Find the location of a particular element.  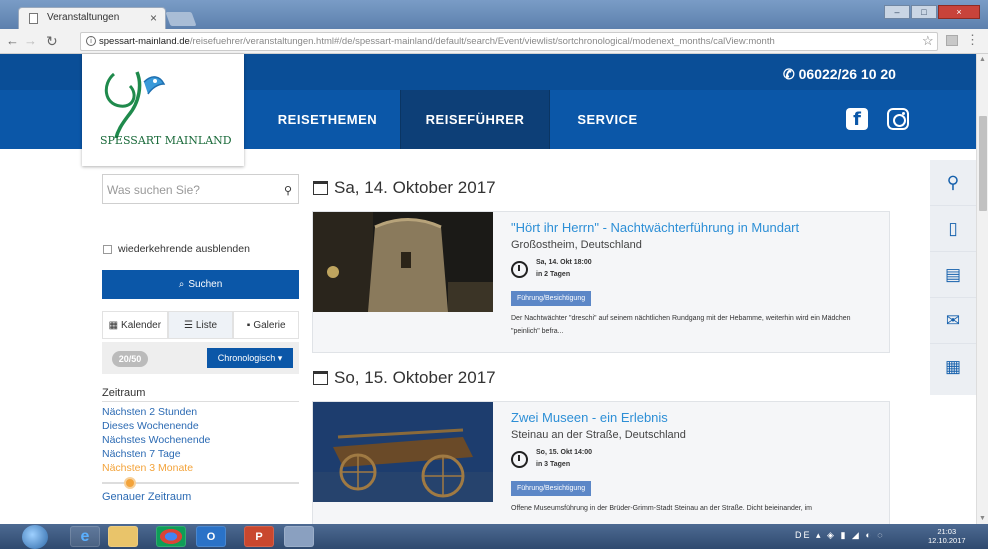

search-button-label: Suchen is located at coordinates (205, 284).